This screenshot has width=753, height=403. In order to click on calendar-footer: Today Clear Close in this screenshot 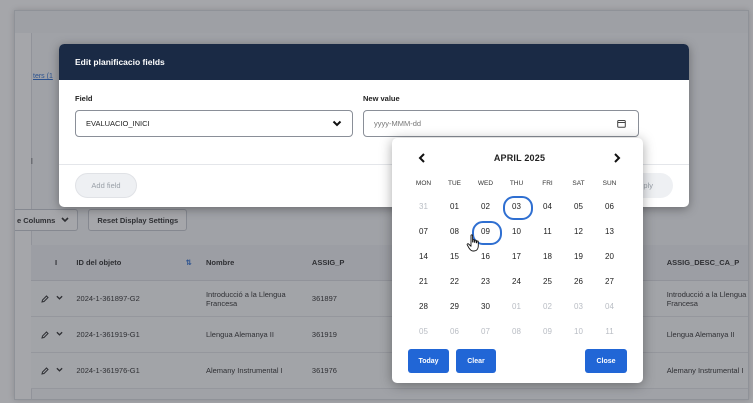, I will do `click(517, 361)`.